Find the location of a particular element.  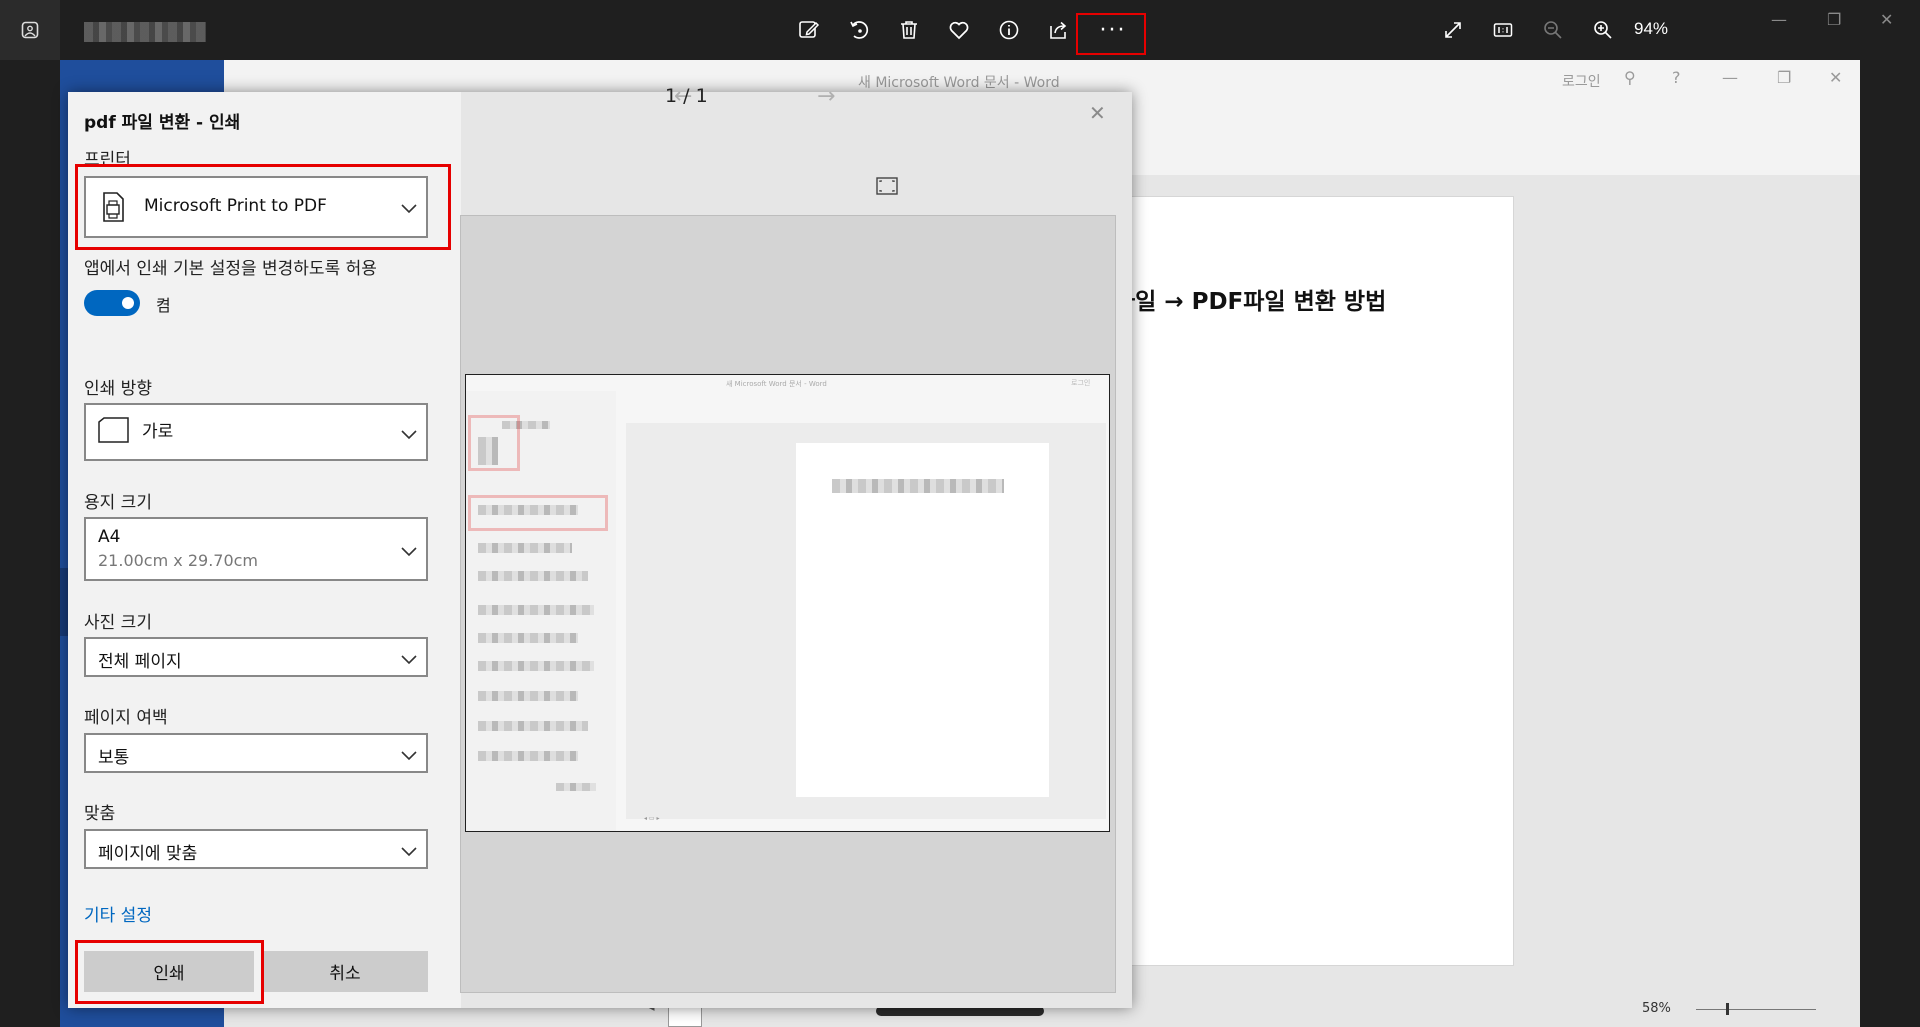

preview-mini-pager: ◂ ▭ ▸ is located at coordinates (652, 818).